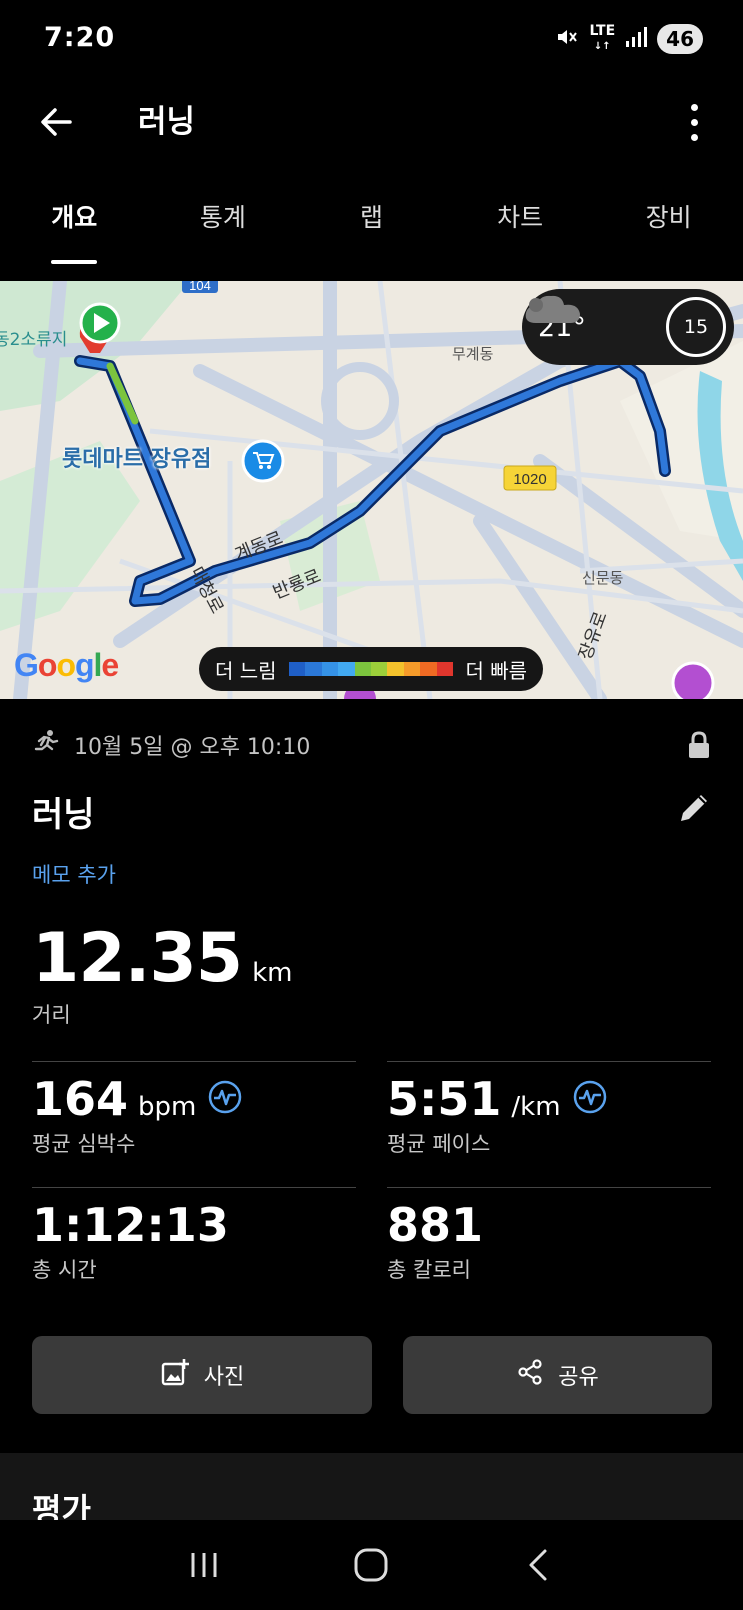  What do you see at coordinates (80, 1099) in the screenshot?
I see `stat-value: 164` at bounding box center [80, 1099].